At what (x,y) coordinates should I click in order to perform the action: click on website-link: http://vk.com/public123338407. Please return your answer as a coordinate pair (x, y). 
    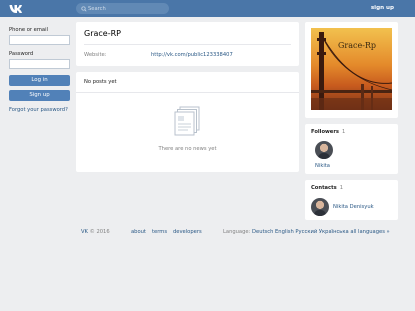
    Looking at the image, I should click on (192, 55).